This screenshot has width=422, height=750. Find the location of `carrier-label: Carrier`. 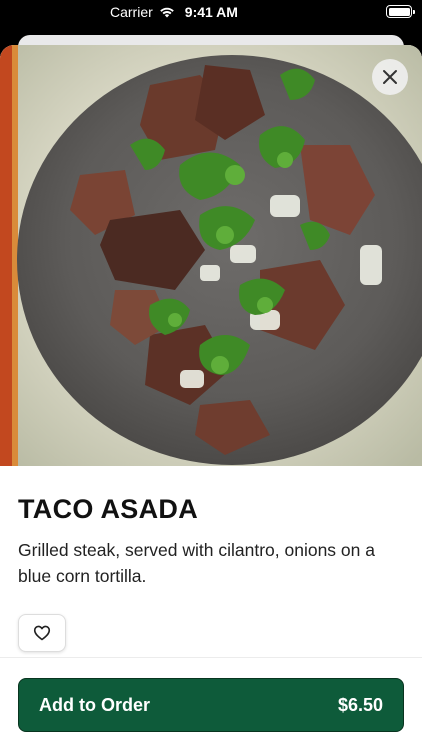

carrier-label: Carrier is located at coordinates (131, 12).